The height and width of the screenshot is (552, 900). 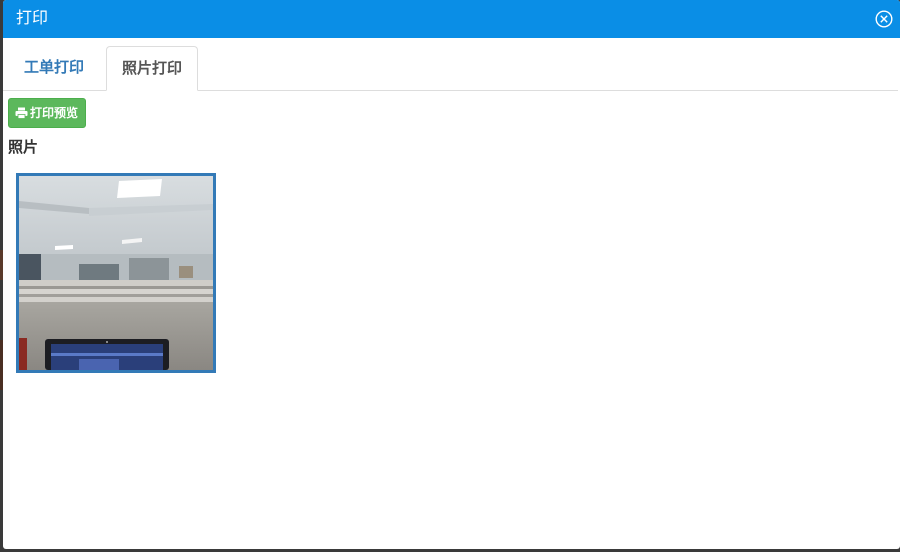 What do you see at coordinates (32, 17) in the screenshot?
I see `dialog-title: 打印` at bounding box center [32, 17].